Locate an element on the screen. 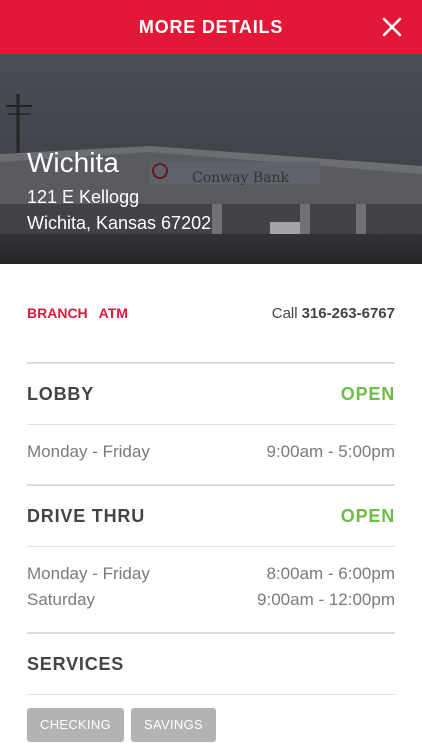  location-types: BRANCH ATM is located at coordinates (77, 313).